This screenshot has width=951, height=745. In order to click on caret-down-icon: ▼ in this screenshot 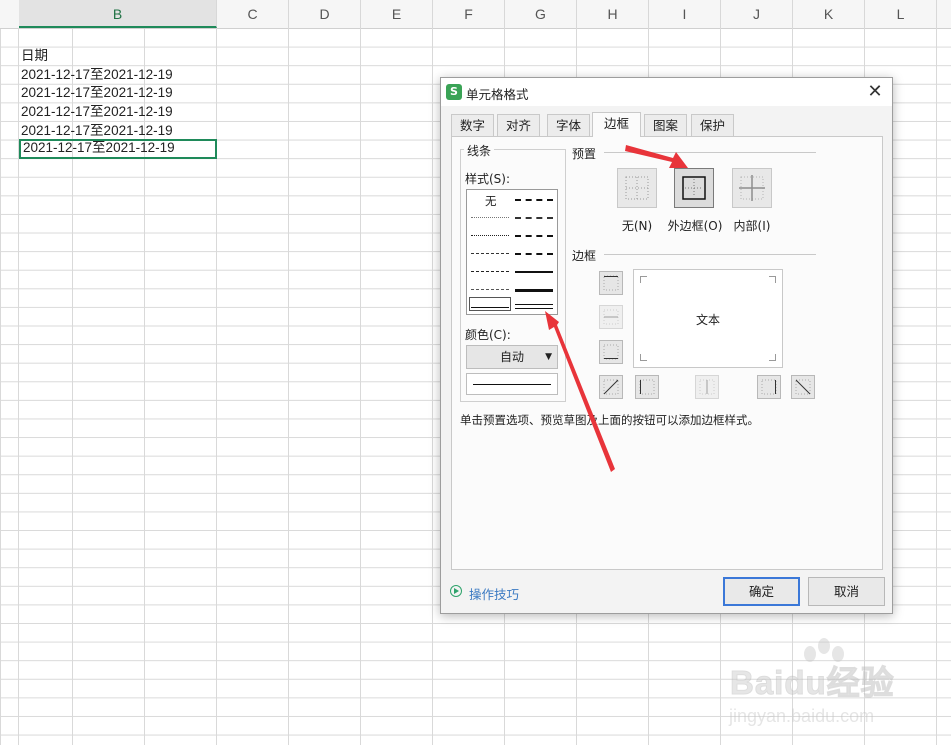, I will do `click(548, 357)`.